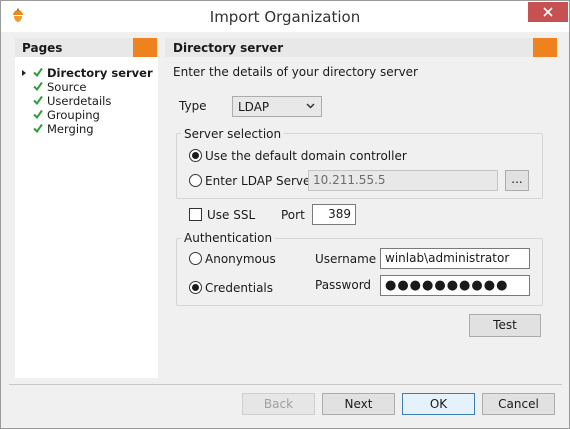 The height and width of the screenshot is (429, 570). What do you see at coordinates (343, 285) in the screenshot?
I see `password-label: Password` at bounding box center [343, 285].